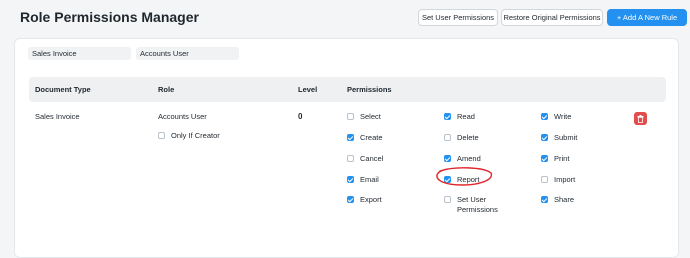 Image resolution: width=690 pixels, height=258 pixels. Describe the element at coordinates (447, 158) in the screenshot. I see `permission-amend-checkbox` at that location.